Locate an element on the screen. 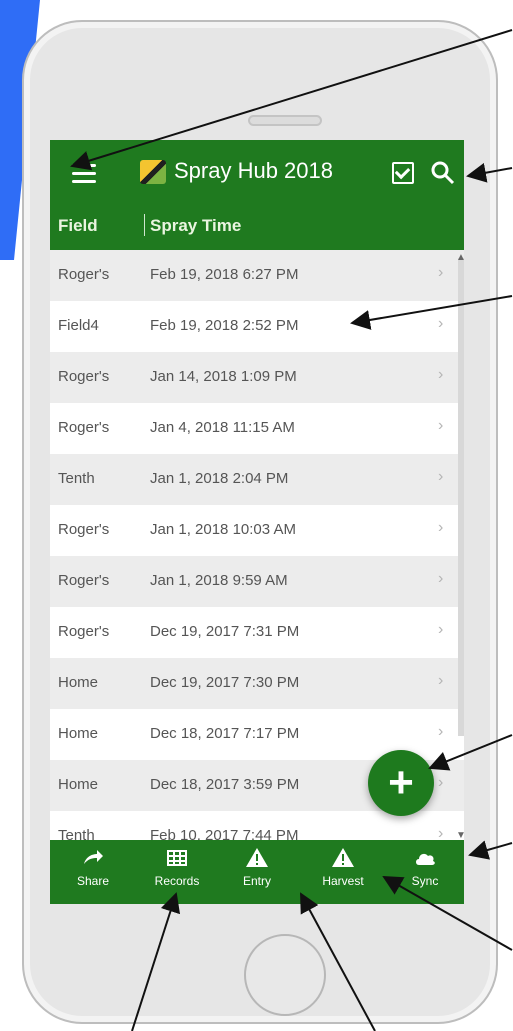 This screenshot has width=513, height=1031. list-item: Tenth Jan 1, 2018 2:04 PM › is located at coordinates (257, 479).